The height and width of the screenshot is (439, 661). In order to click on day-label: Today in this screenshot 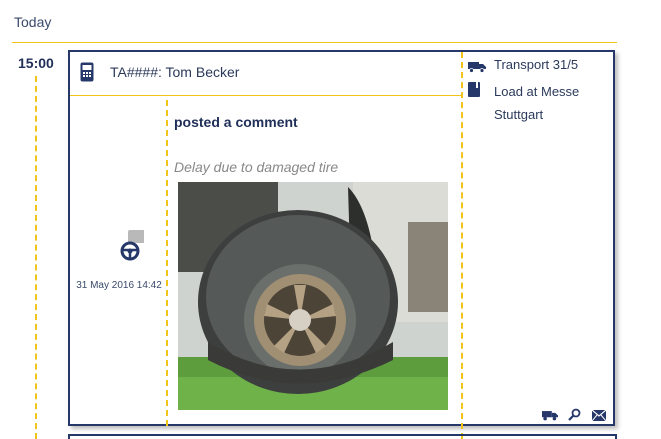, I will do `click(33, 22)`.